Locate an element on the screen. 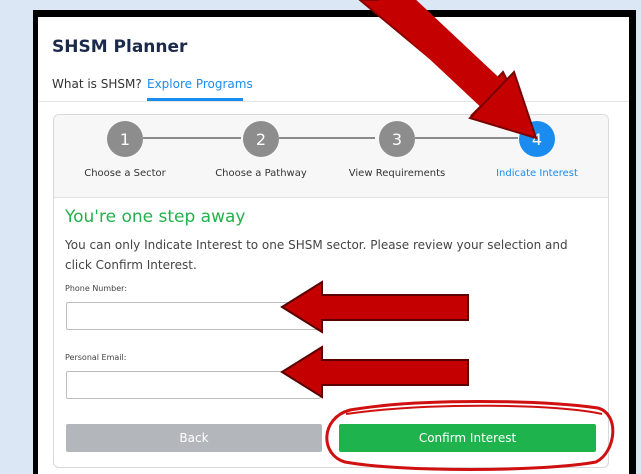 Image resolution: width=641 pixels, height=474 pixels. annotation-arrow-step4 is located at coordinates (448, 70).